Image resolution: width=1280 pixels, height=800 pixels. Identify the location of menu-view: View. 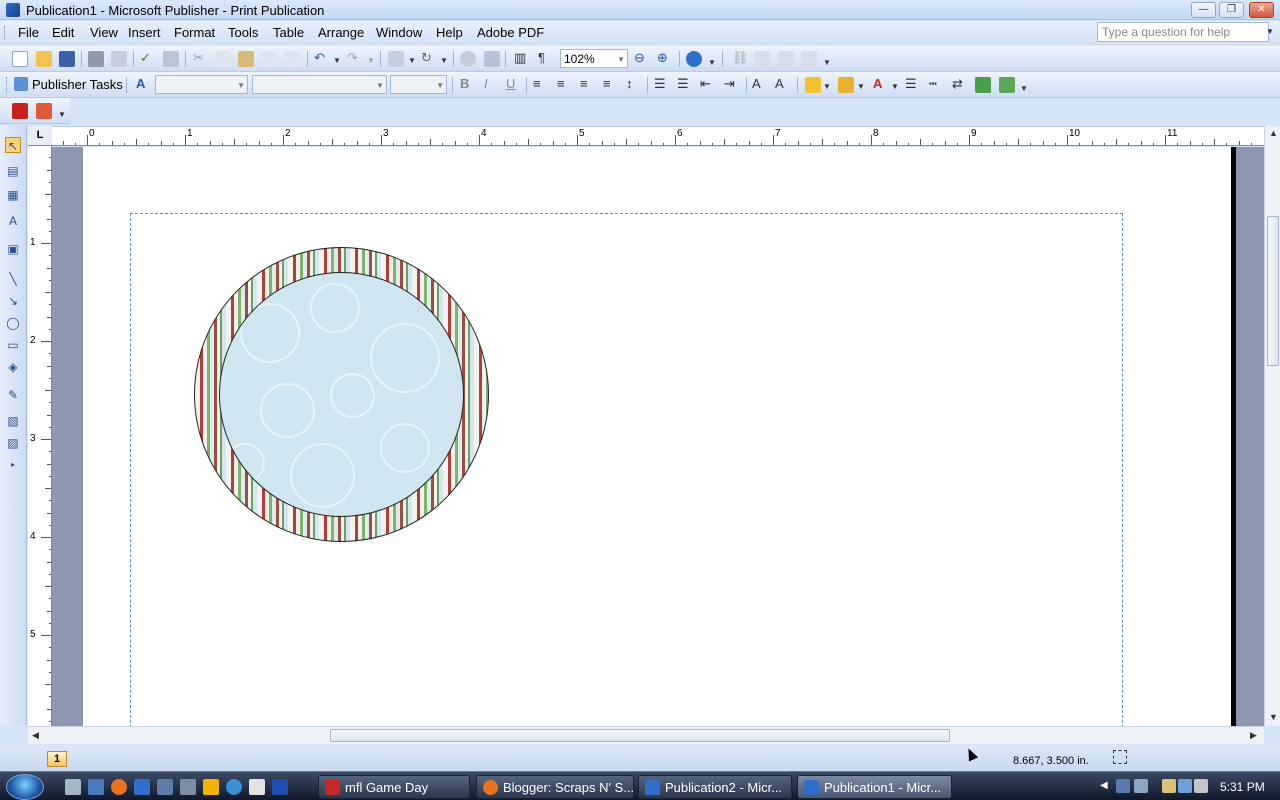
(104, 32).